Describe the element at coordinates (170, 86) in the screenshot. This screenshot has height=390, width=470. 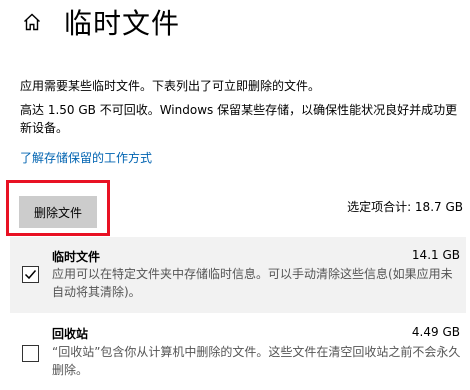
I see `page-description: 应用需要某些临时文件。下表列出了可立即删除的文件。` at that location.